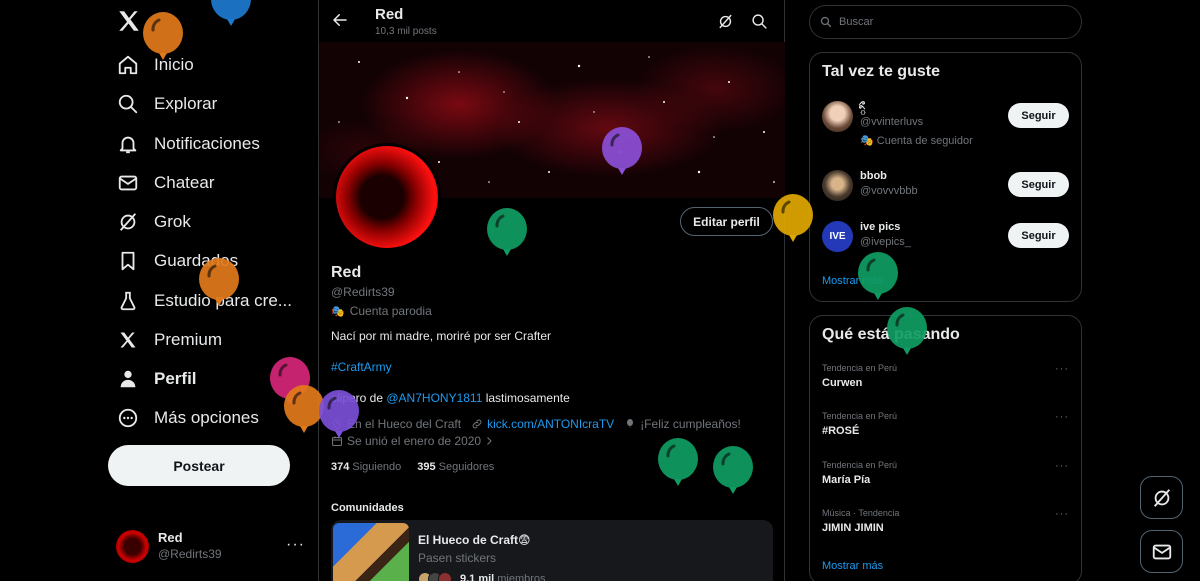  I want to click on suggestion-name: bbob, so click(873, 176).